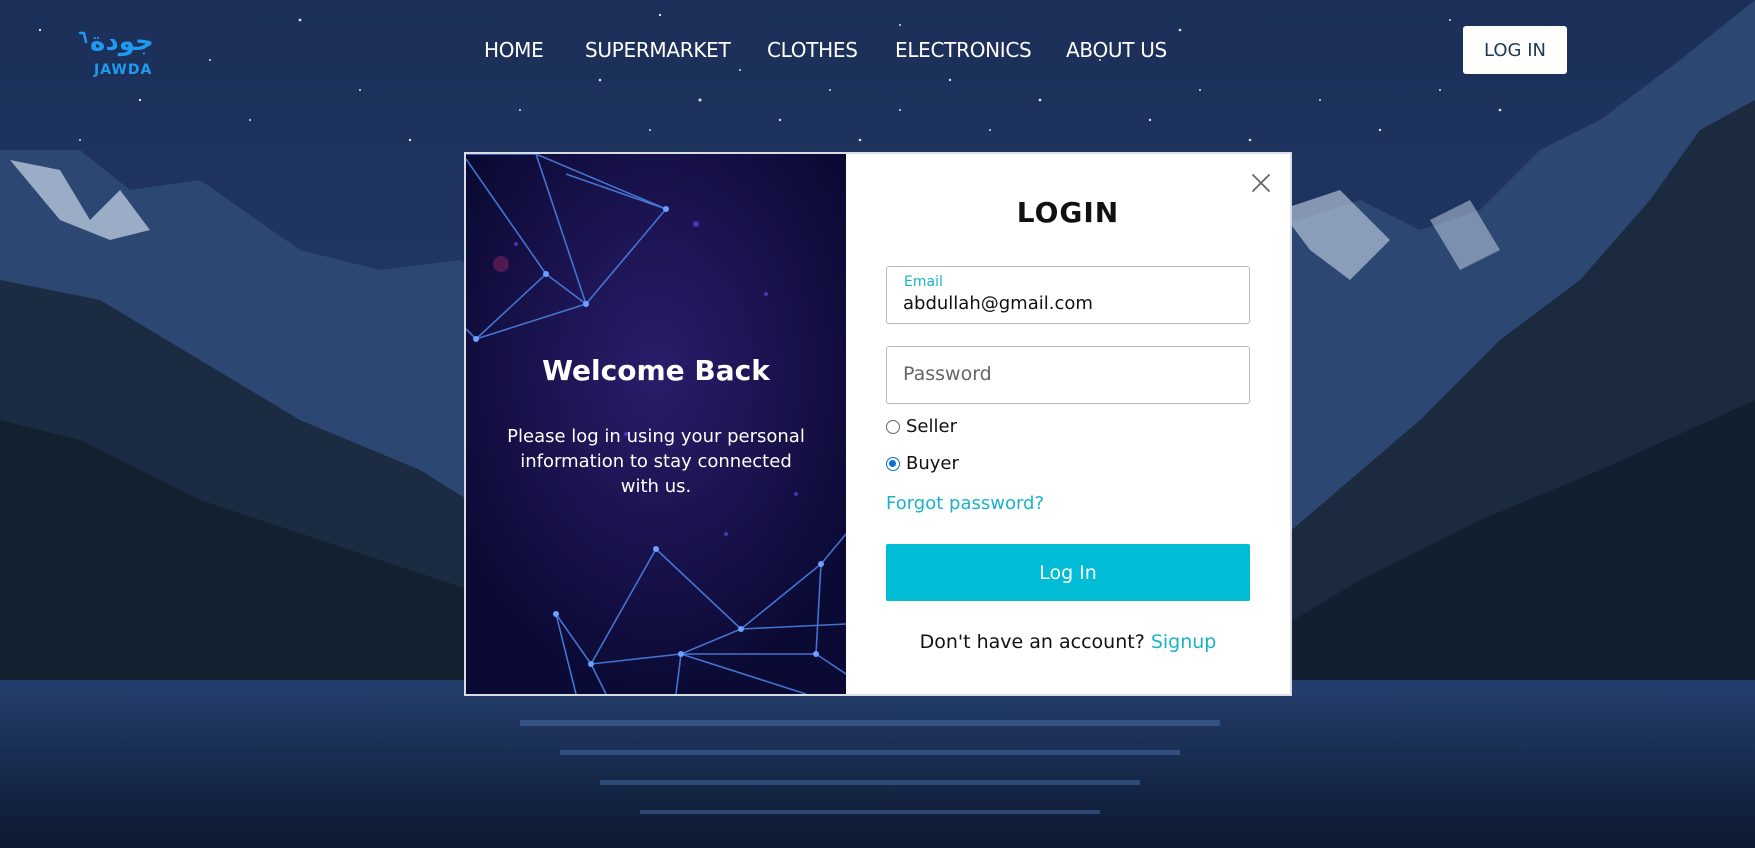 This screenshot has width=1755, height=848. What do you see at coordinates (931, 426) in the screenshot?
I see `seller-label: Seller` at bounding box center [931, 426].